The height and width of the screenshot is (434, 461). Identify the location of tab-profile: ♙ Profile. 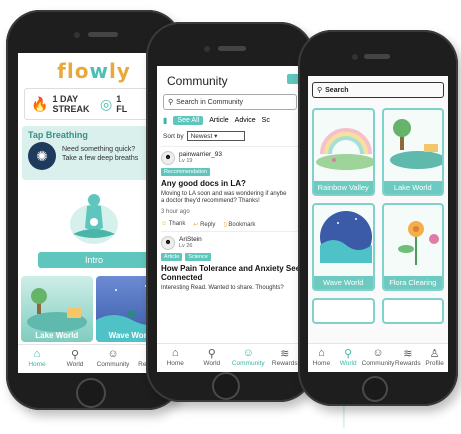
(434, 358).